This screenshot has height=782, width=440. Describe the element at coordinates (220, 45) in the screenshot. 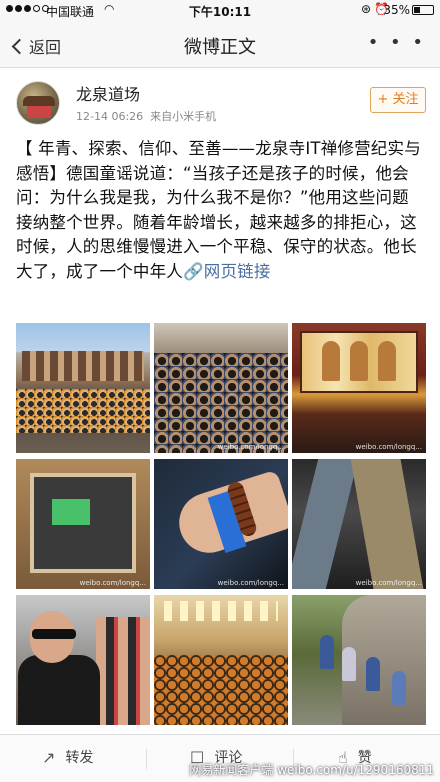

I see `navigation-bar: 返回 微博正文 • • •` at that location.